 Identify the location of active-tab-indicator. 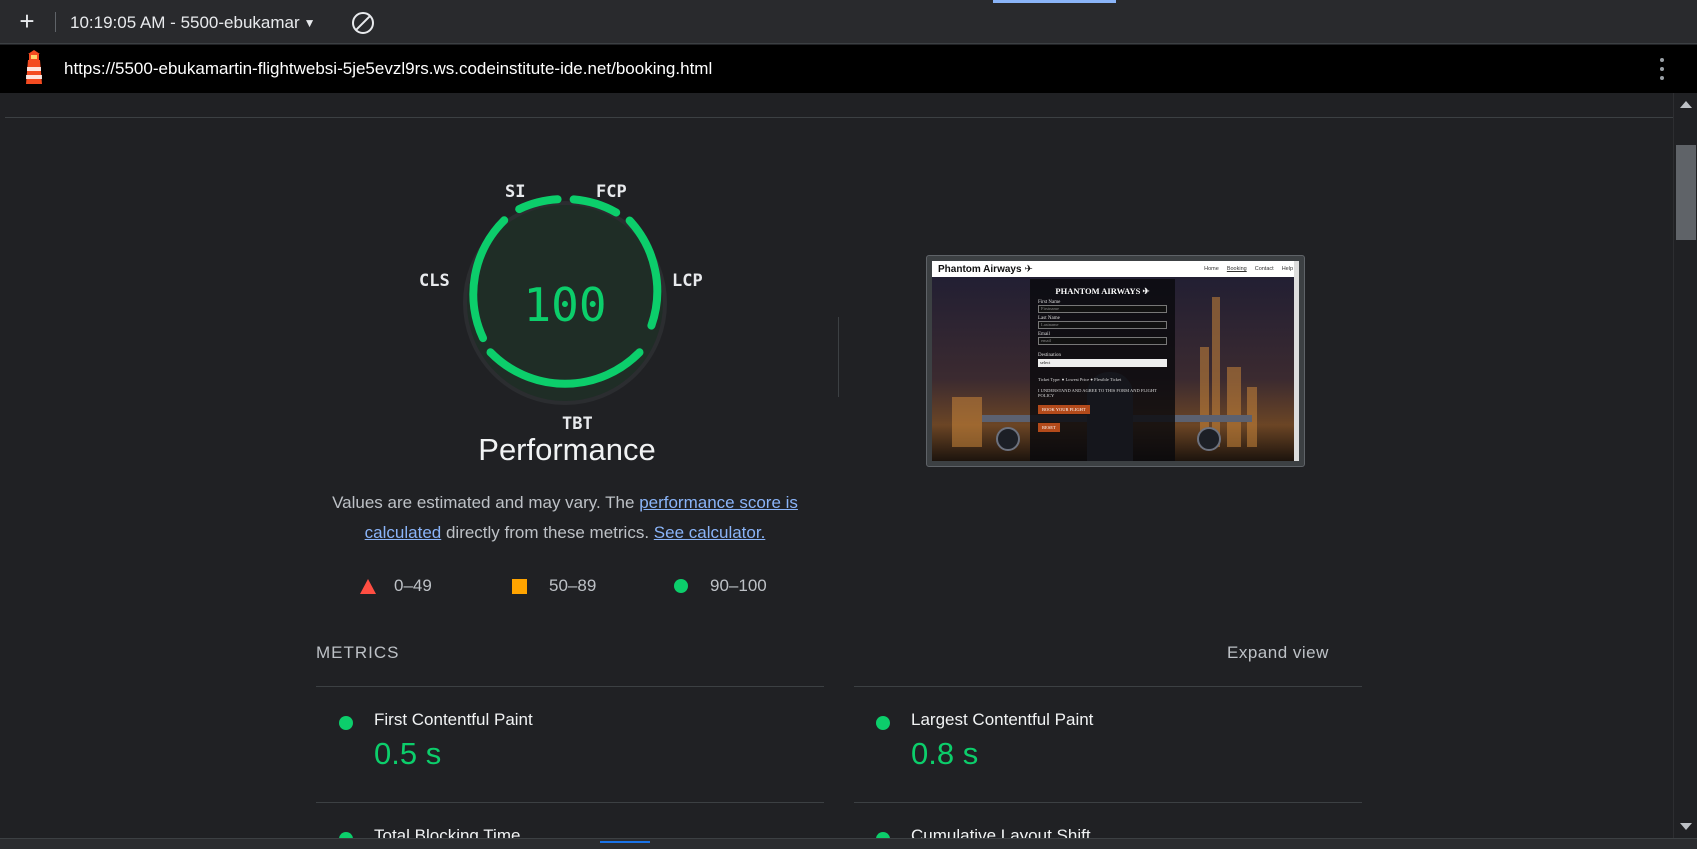
(1054, 1).